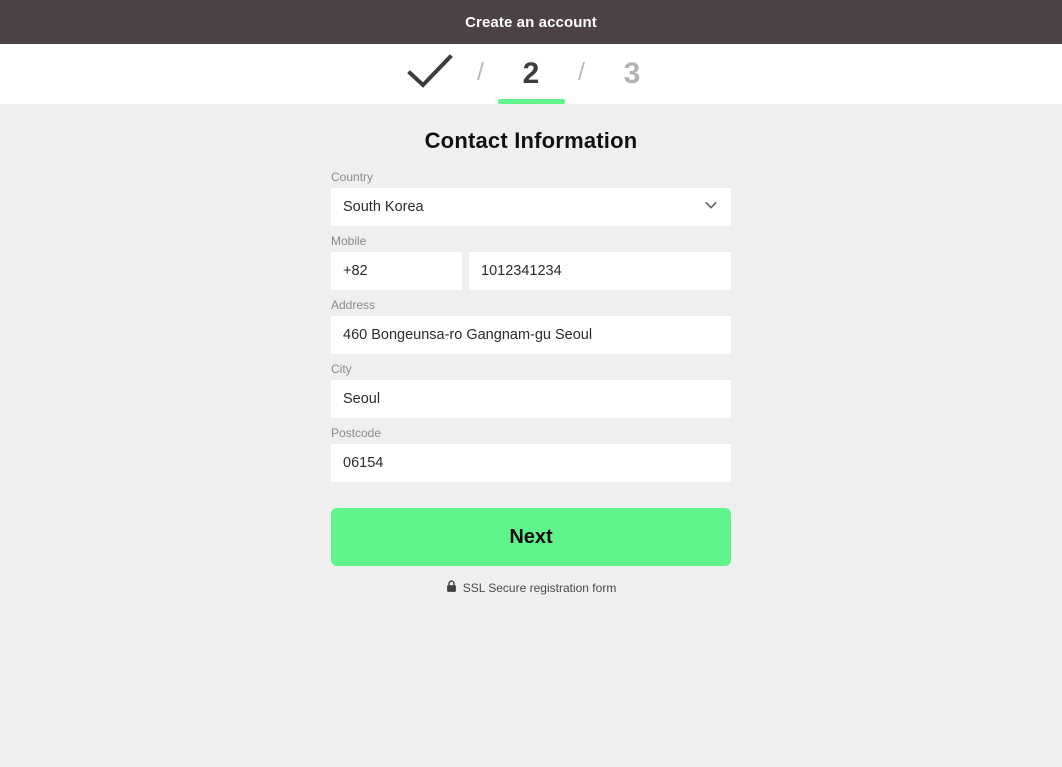 The image size is (1062, 767). I want to click on lock-icon, so click(451, 588).